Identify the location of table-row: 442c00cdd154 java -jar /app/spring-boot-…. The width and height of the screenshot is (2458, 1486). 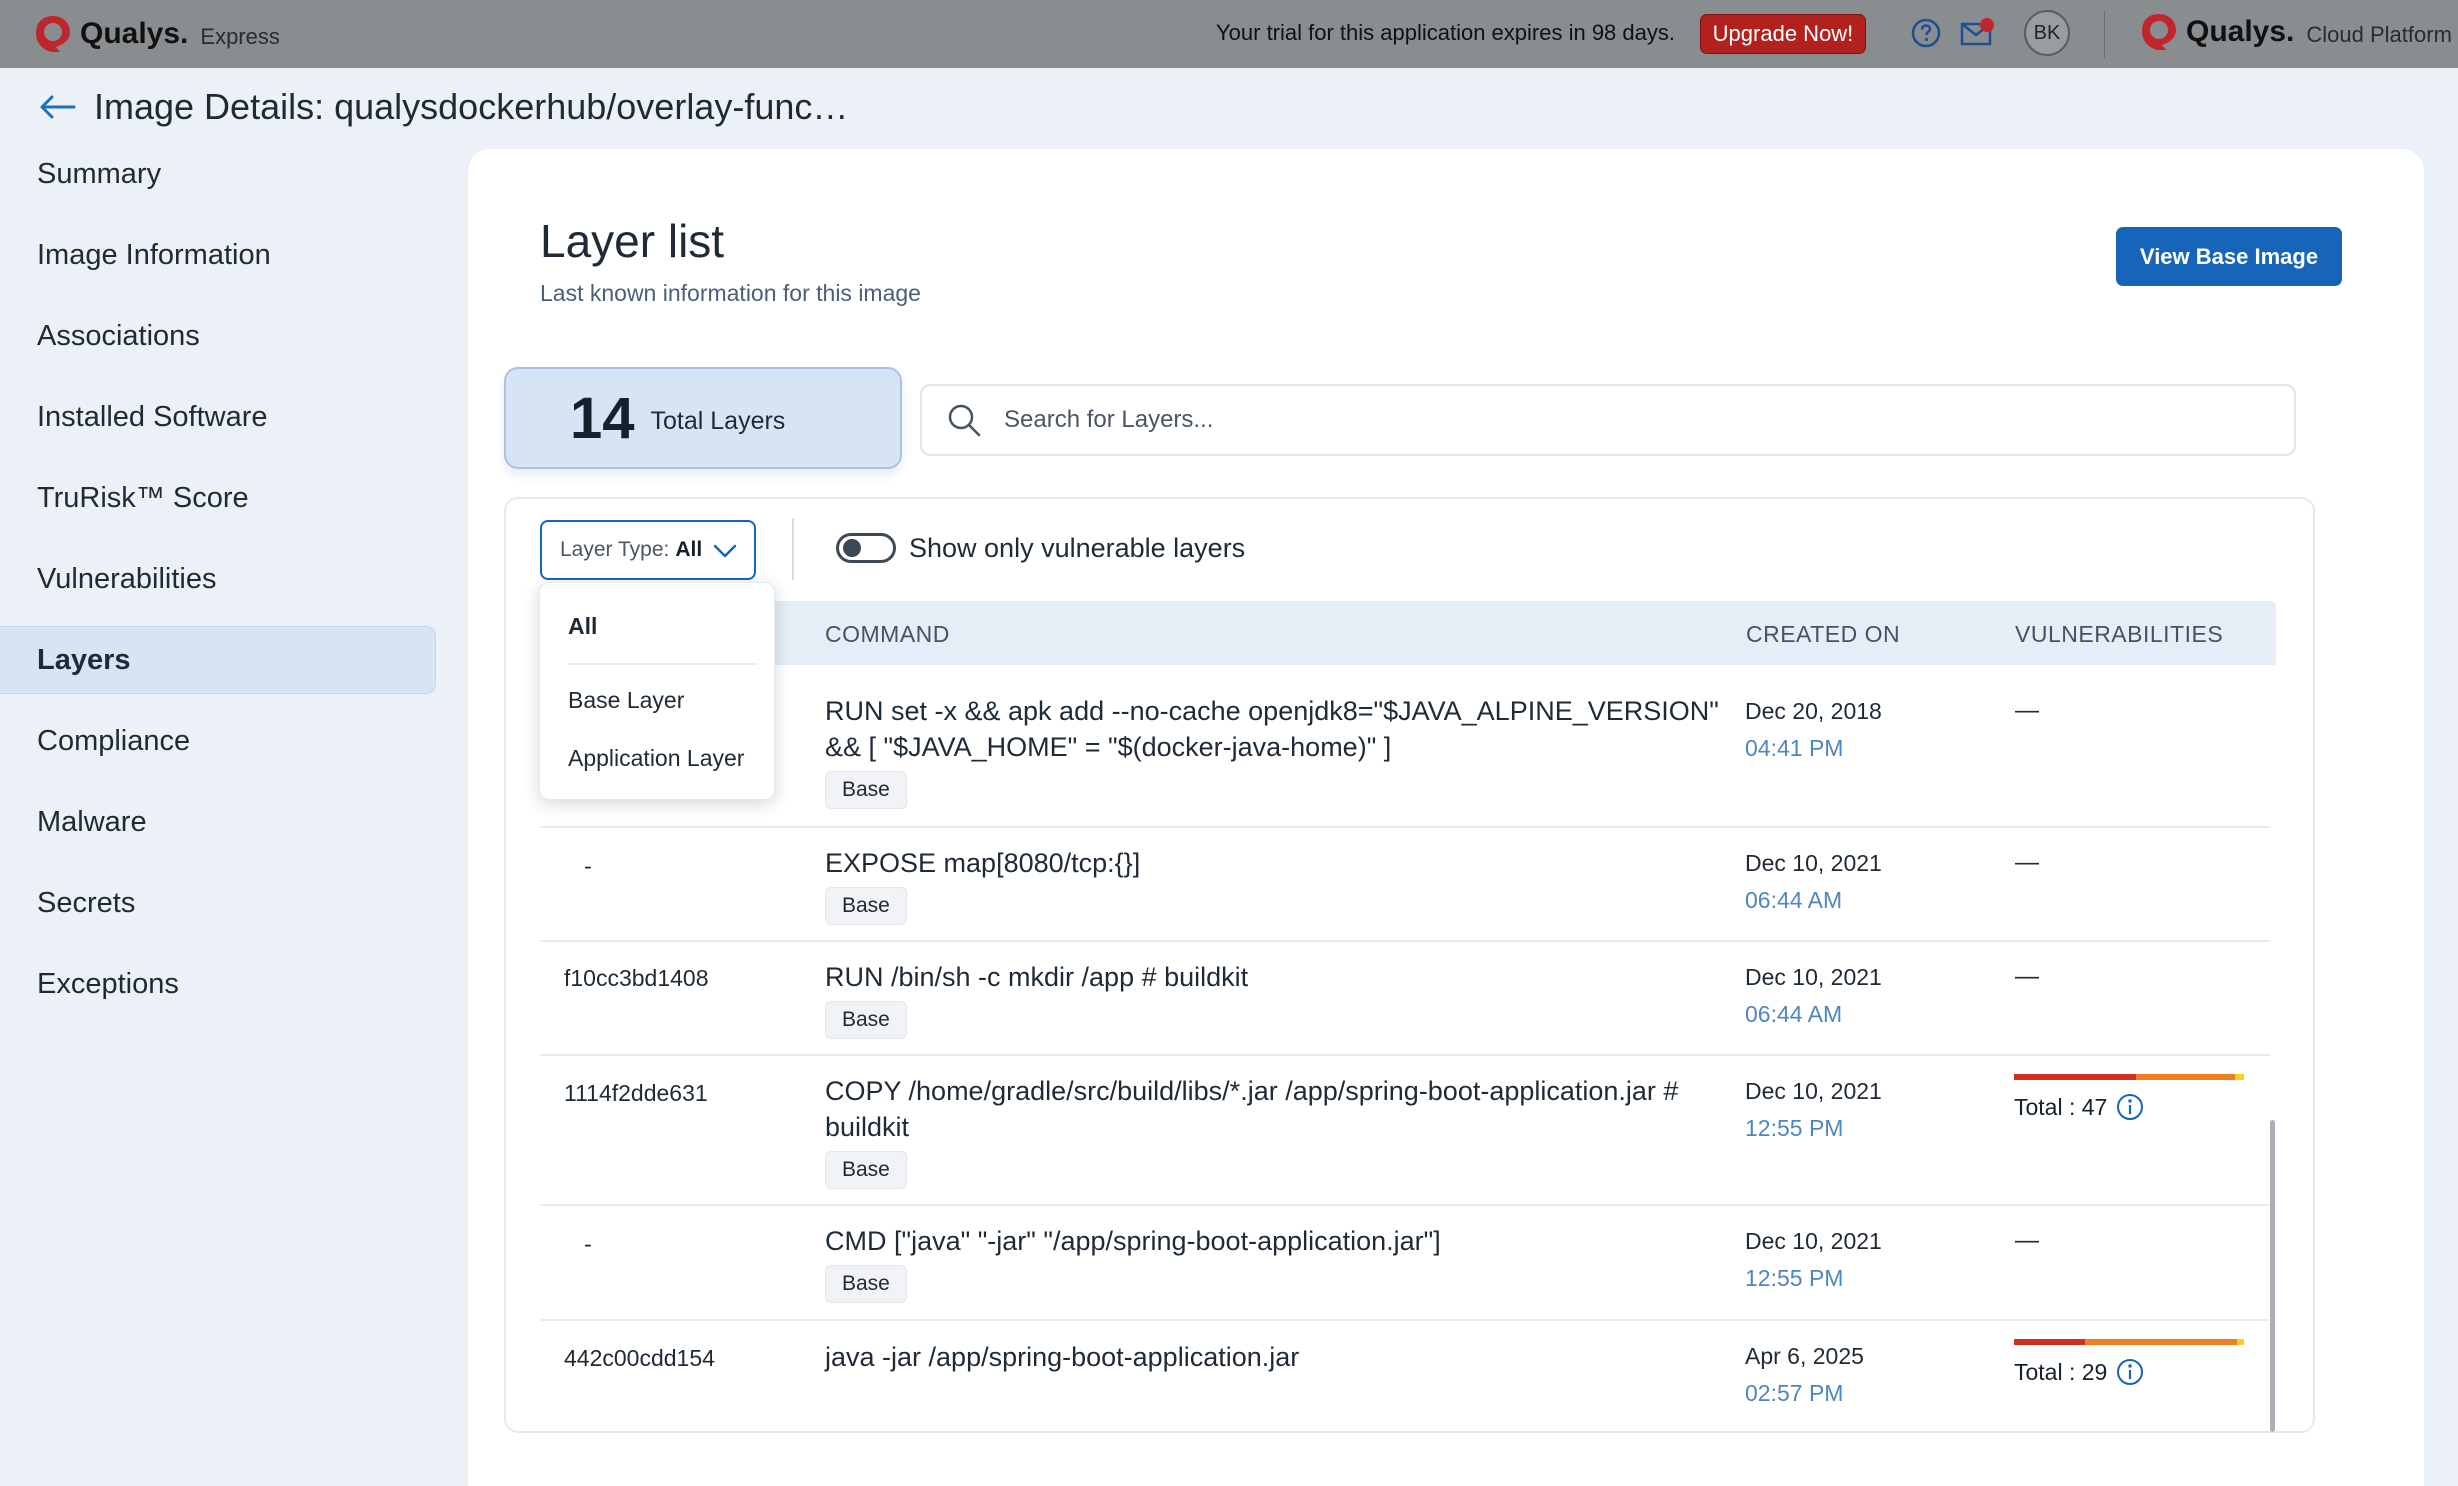
(1405, 1376).